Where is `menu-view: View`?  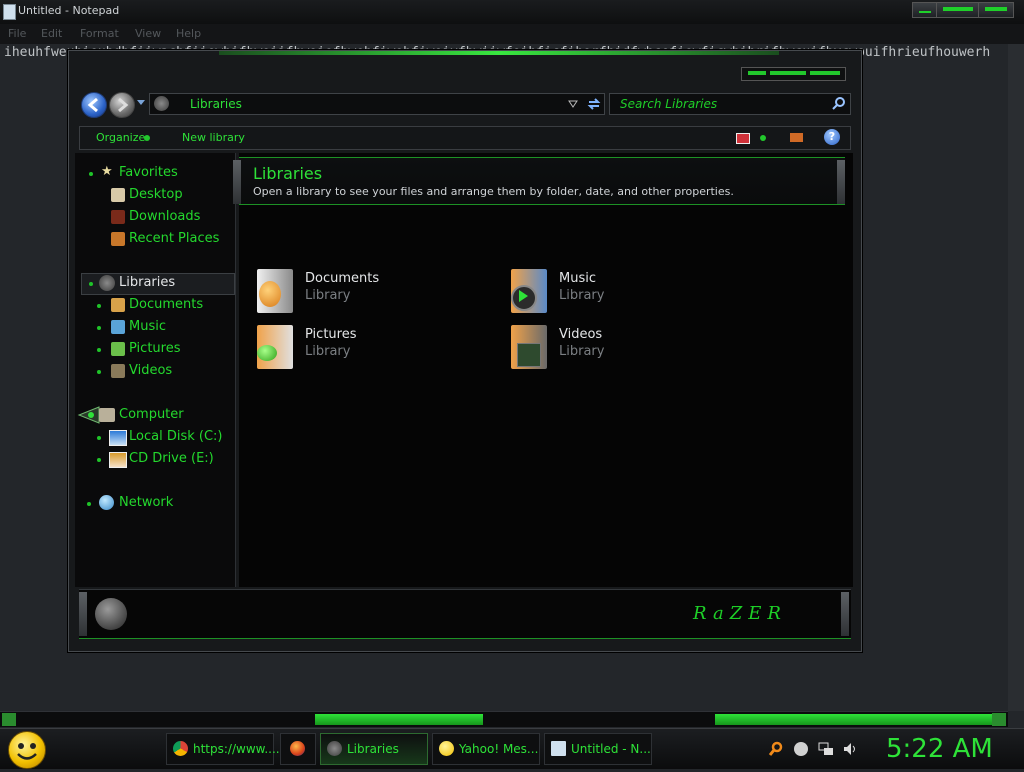 menu-view: View is located at coordinates (148, 33).